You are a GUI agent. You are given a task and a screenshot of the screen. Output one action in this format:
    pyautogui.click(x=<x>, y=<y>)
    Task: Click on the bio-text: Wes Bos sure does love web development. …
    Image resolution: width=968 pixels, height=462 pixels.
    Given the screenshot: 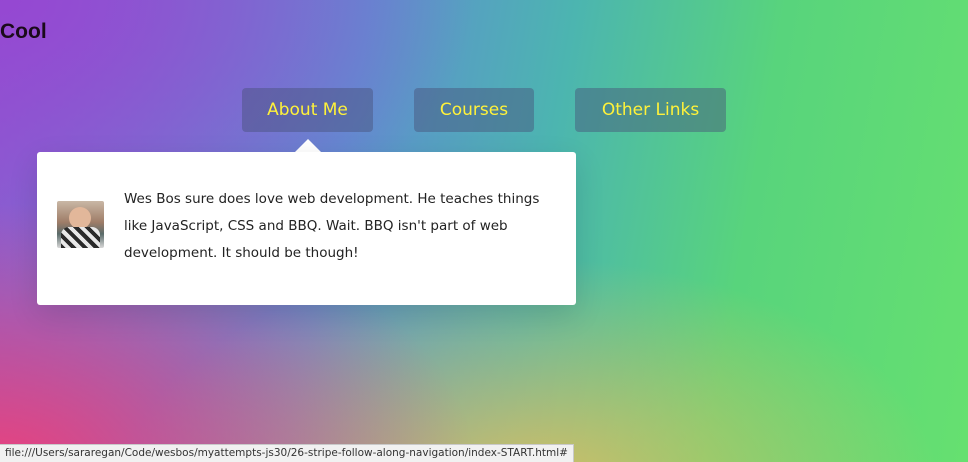 What is the action you would take?
    pyautogui.click(x=332, y=226)
    